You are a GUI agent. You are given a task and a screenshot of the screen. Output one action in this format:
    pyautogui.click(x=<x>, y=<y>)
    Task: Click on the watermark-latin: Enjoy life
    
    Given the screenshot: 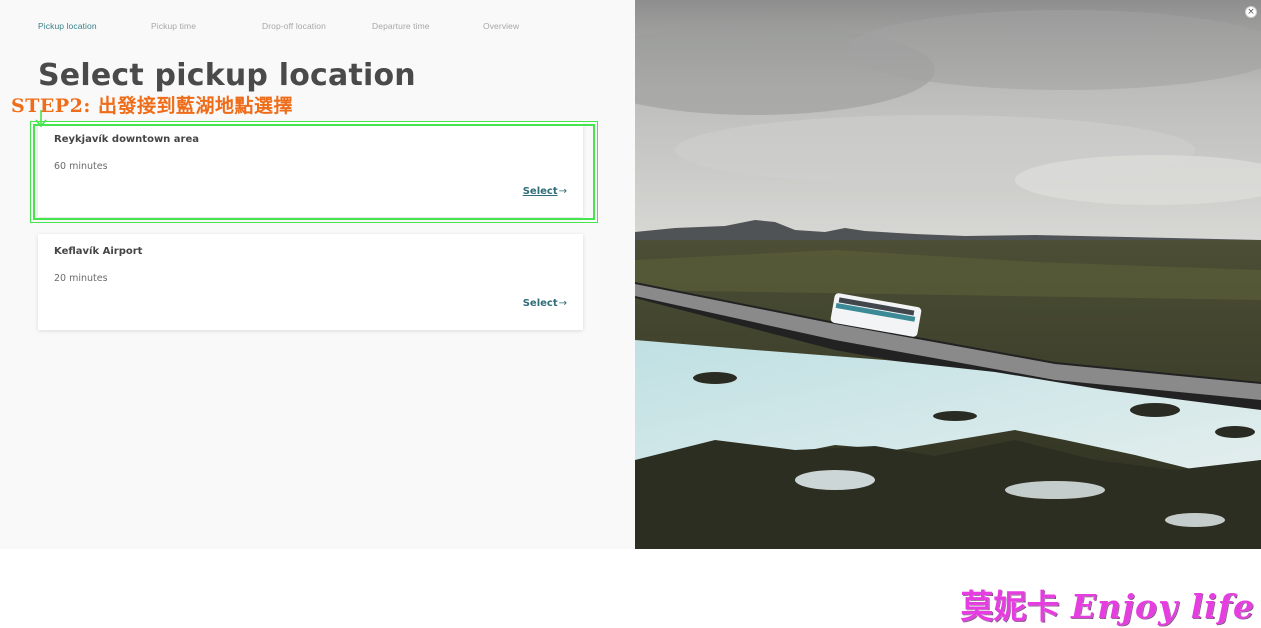 What is the action you would take?
    pyautogui.click(x=1162, y=606)
    